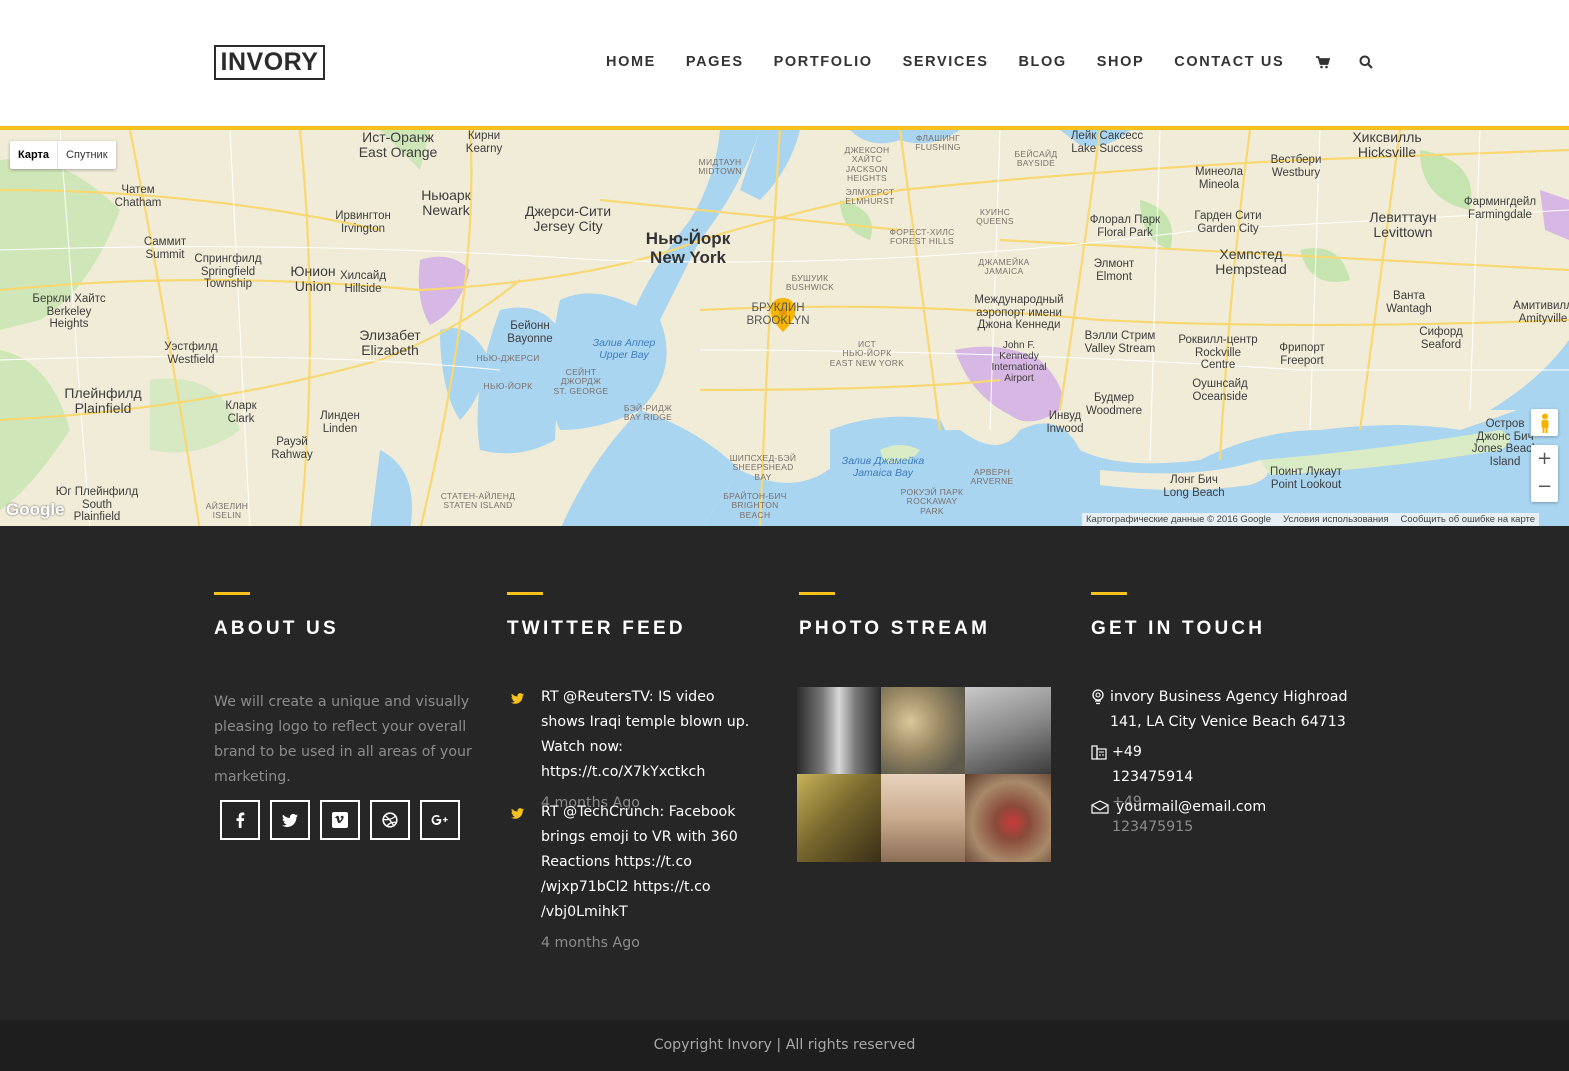 The width and height of the screenshot is (1569, 1071). What do you see at coordinates (1403, 225) in the screenshot?
I see `map-label: Левиттаун Levittown` at bounding box center [1403, 225].